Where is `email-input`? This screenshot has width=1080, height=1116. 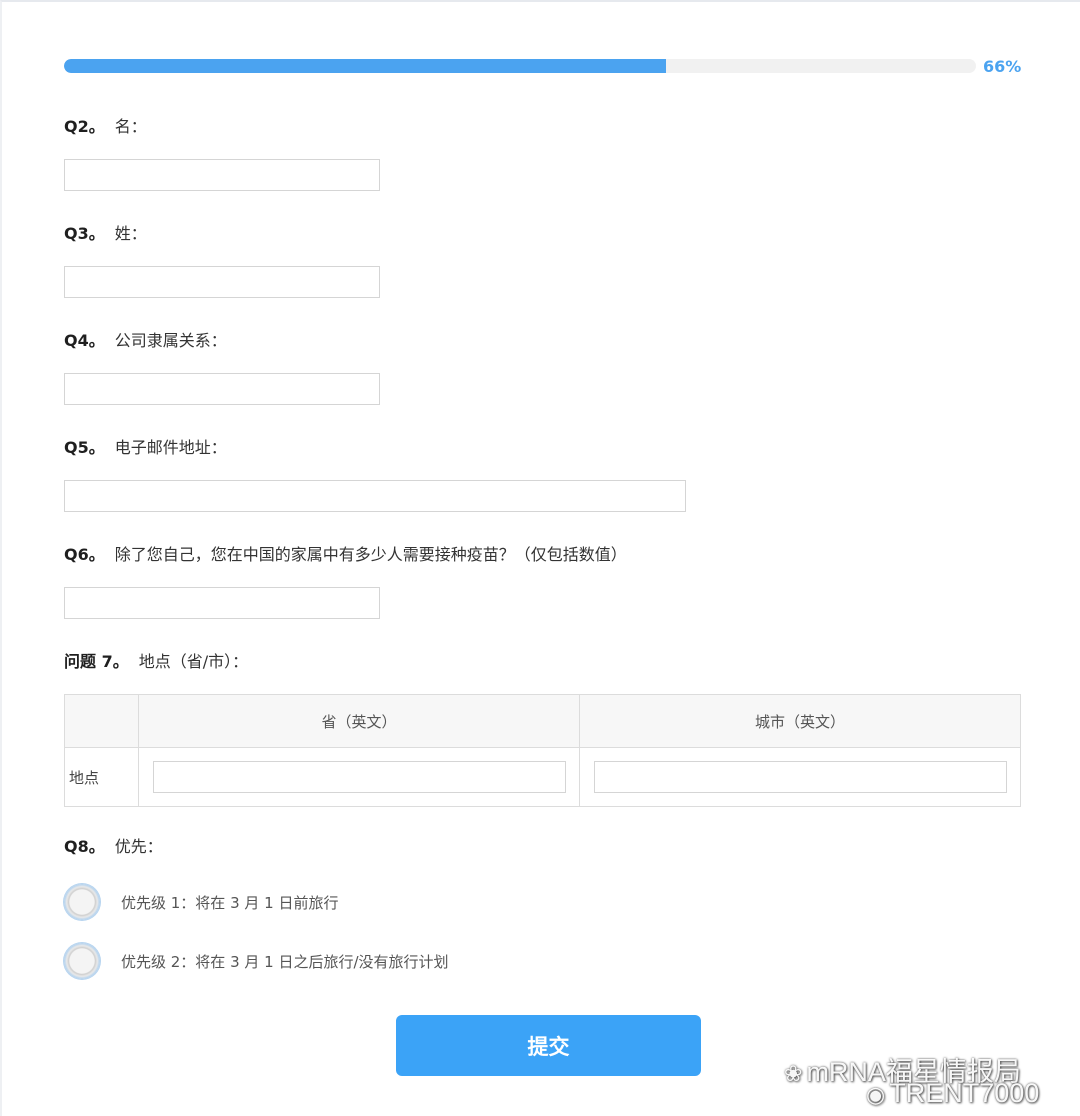 email-input is located at coordinates (375, 496).